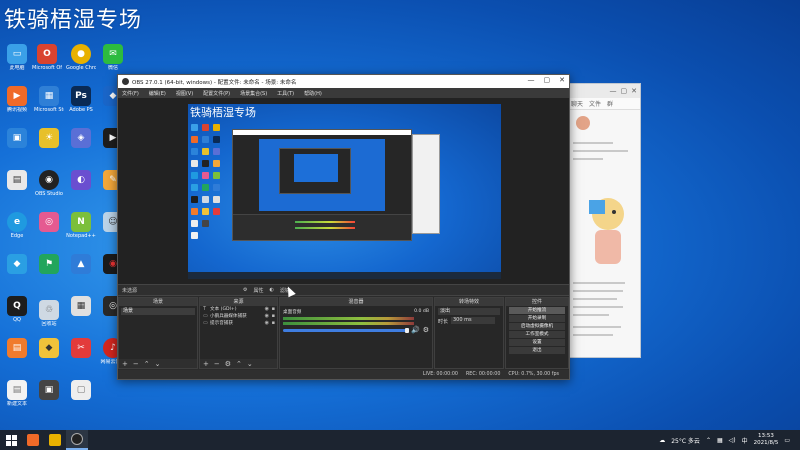 The height and width of the screenshot is (450, 800). Describe the element at coordinates (238, 309) in the screenshot. I see `source-item: T 文本 (GDI+) ◉ ▪` at that location.